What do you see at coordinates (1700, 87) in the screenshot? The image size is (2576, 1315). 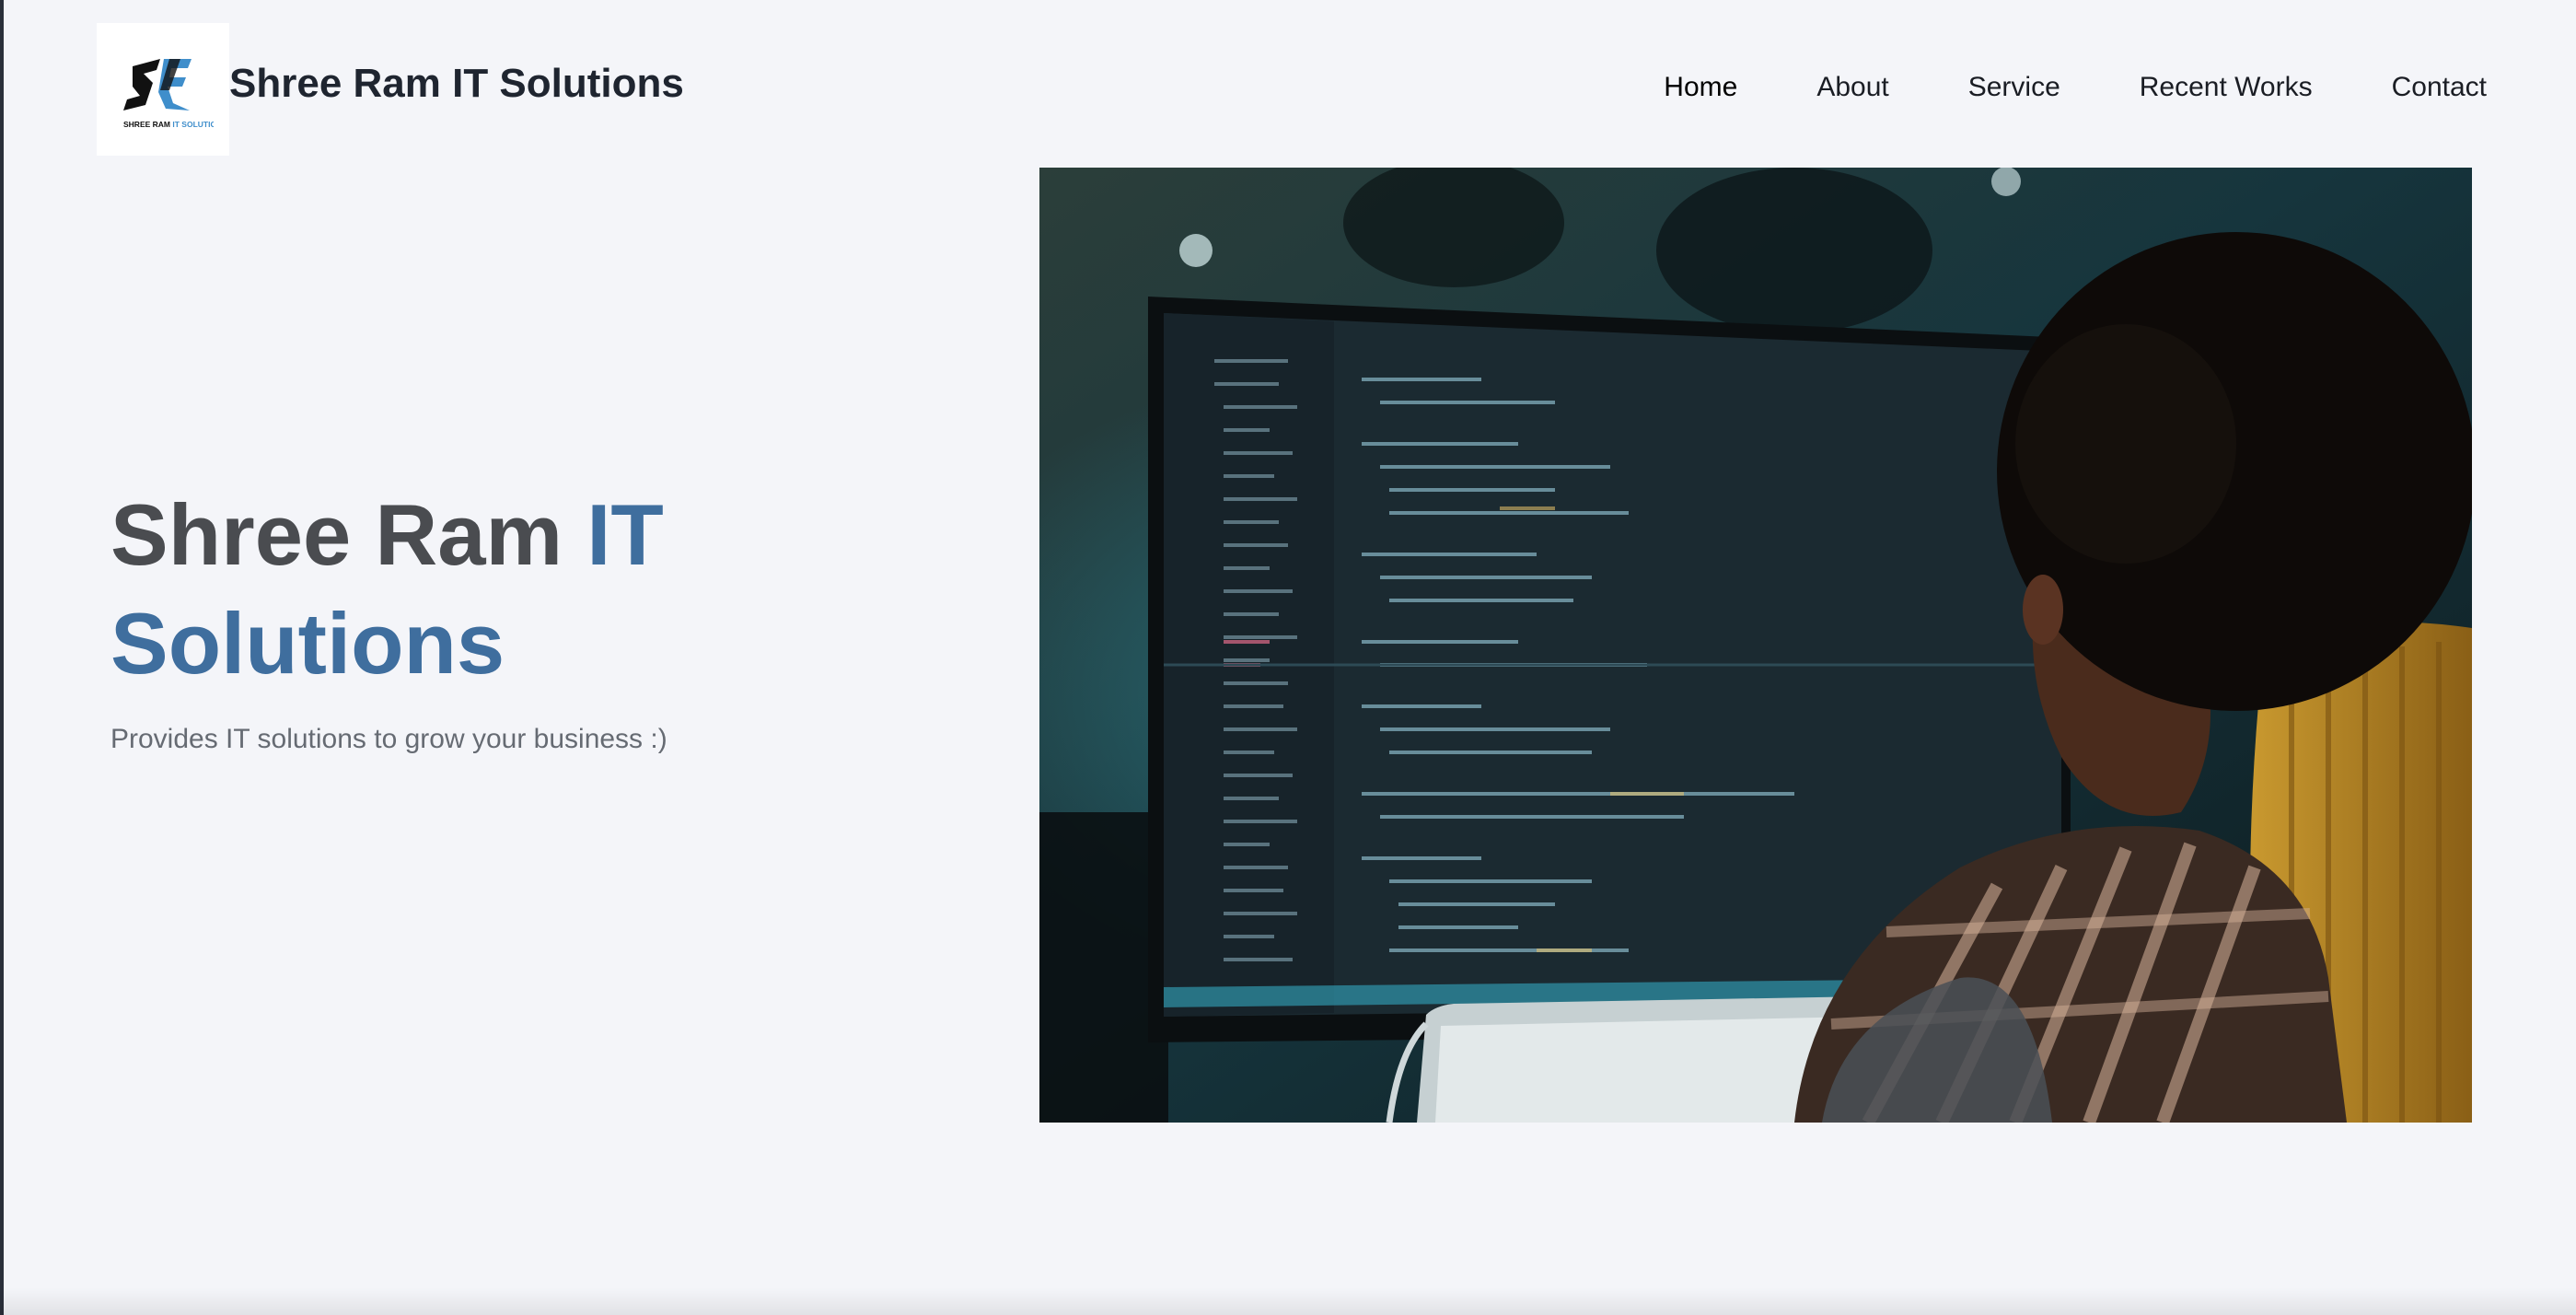 I see `nav-home: Home` at bounding box center [1700, 87].